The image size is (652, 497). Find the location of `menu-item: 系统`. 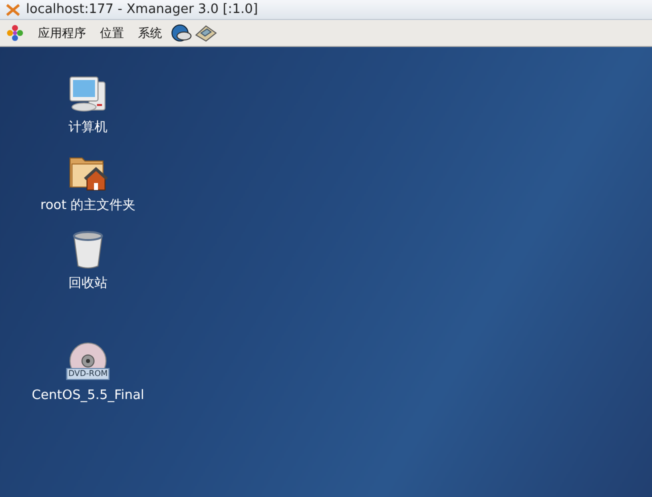

menu-item: 系统 is located at coordinates (150, 33).